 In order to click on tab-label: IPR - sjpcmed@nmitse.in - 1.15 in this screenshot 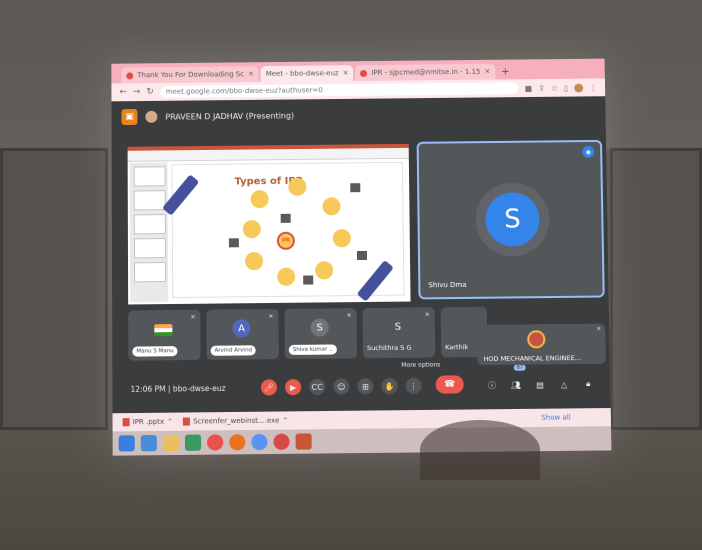, I will do `click(426, 72)`.